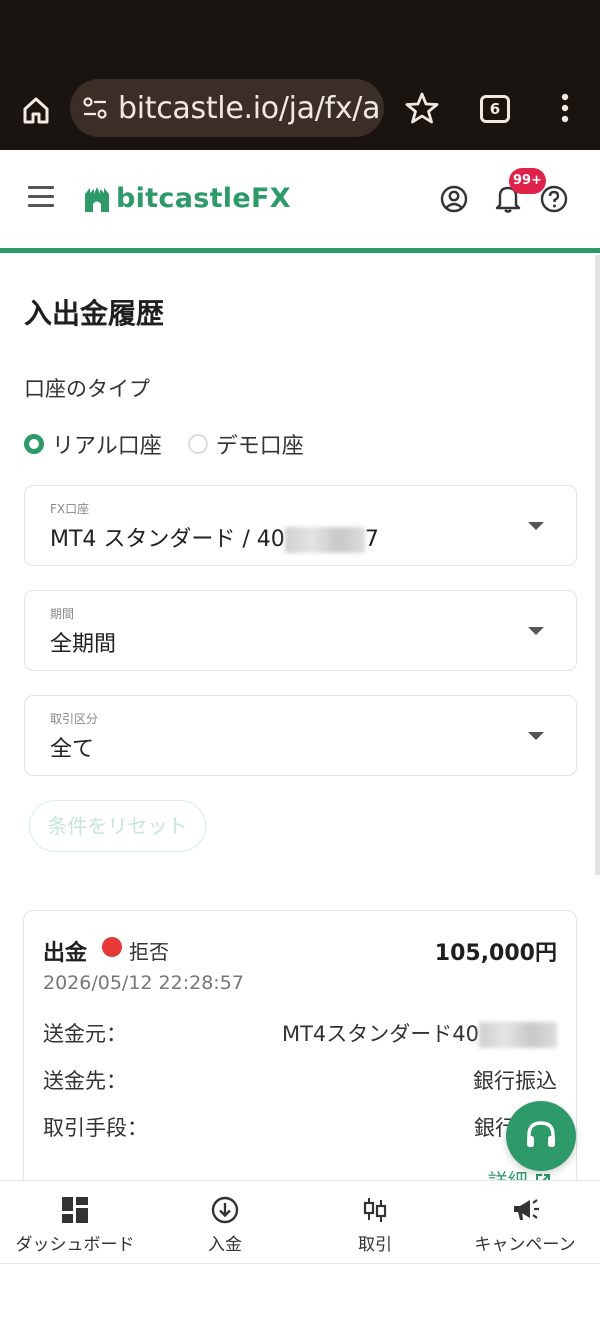 The image size is (600, 1333). I want to click on hamburger-menu-icon, so click(41, 198).